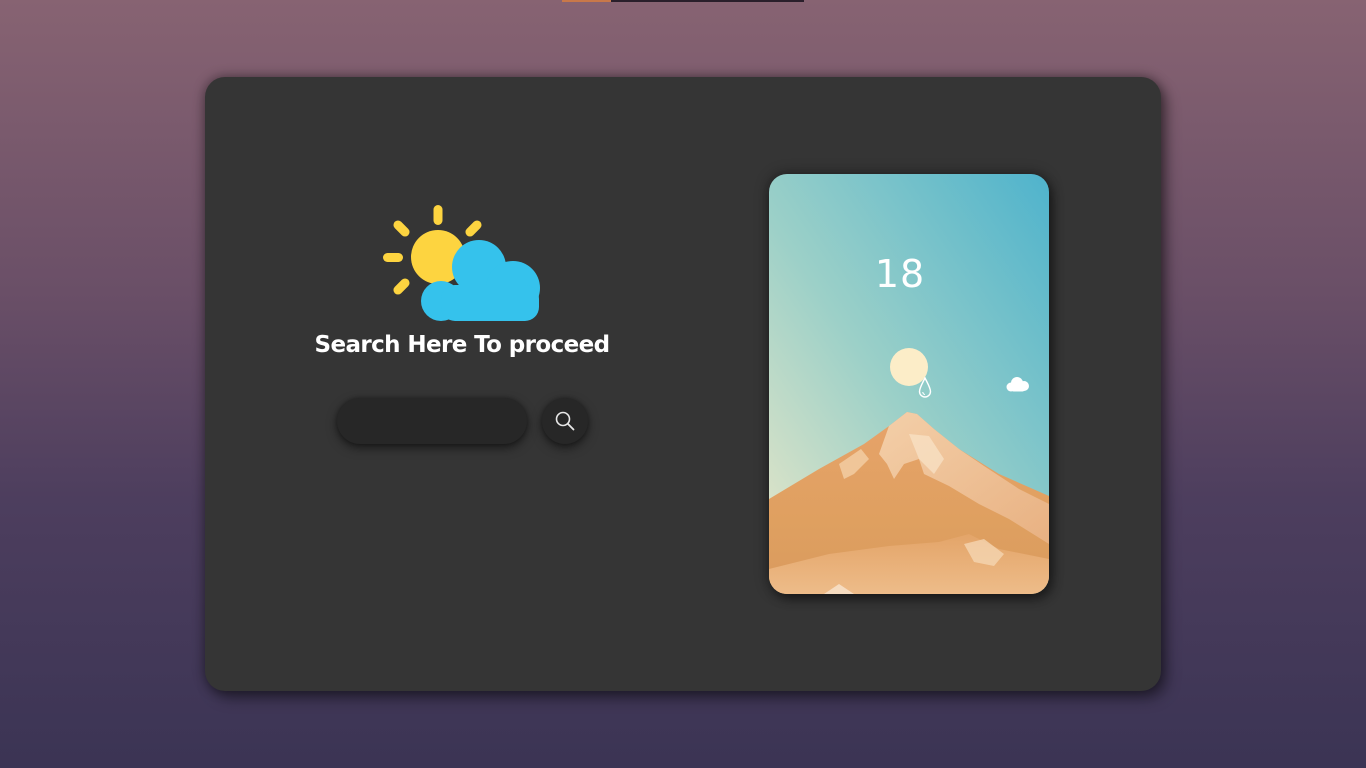 The width and height of the screenshot is (1366, 768). Describe the element at coordinates (461, 263) in the screenshot. I see `sun-behind-cloud-icon` at that location.